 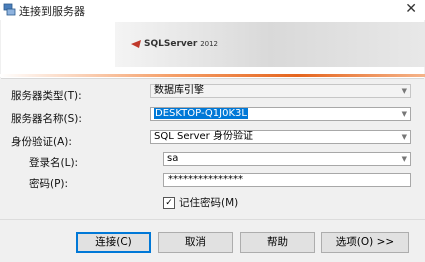 I want to click on product-version: 2012, so click(x=209, y=44).